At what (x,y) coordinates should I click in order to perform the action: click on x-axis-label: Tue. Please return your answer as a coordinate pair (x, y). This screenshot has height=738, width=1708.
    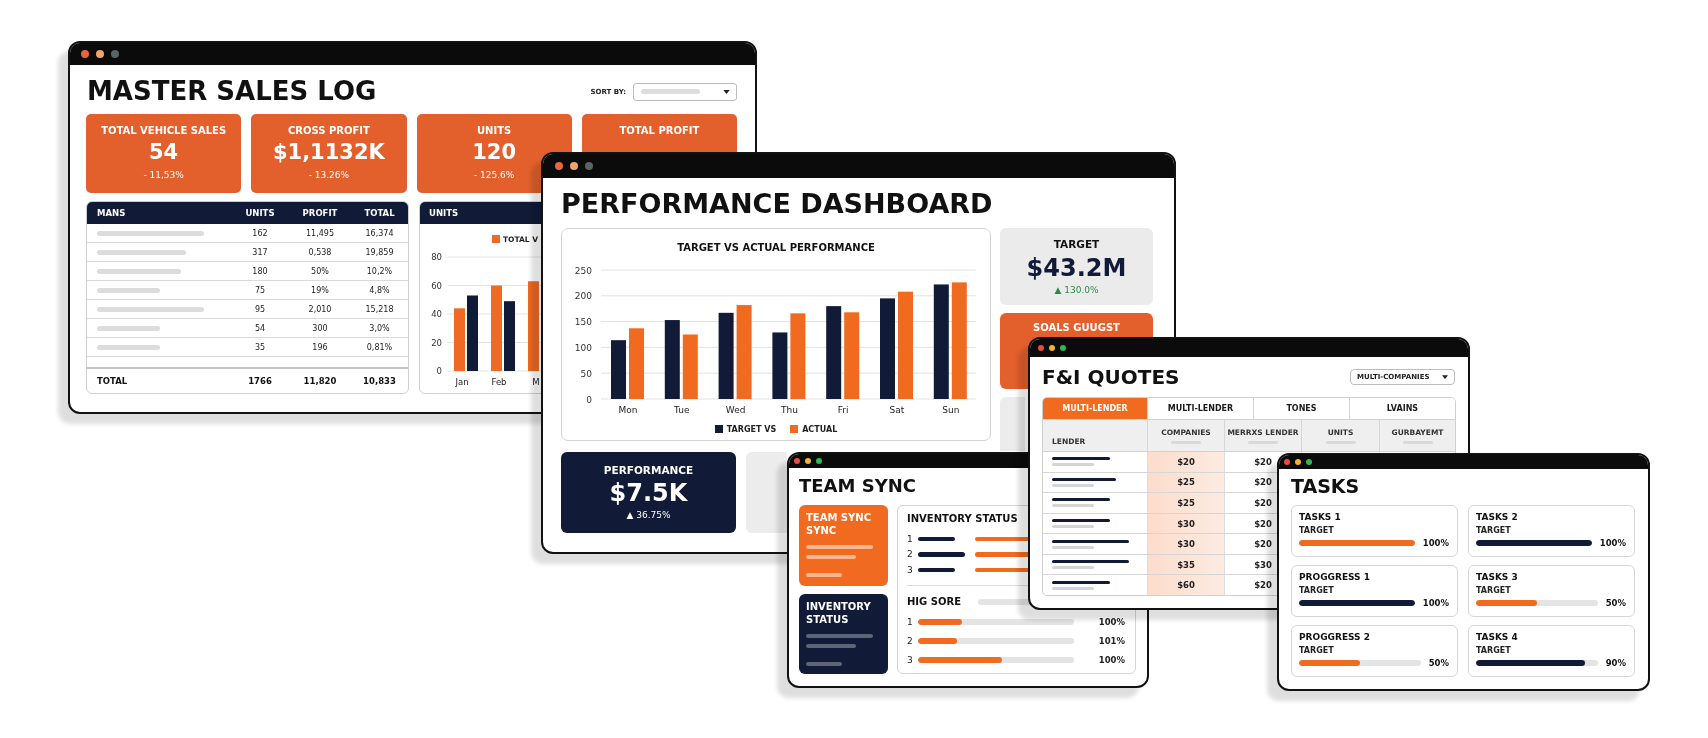
    Looking at the image, I should click on (682, 410).